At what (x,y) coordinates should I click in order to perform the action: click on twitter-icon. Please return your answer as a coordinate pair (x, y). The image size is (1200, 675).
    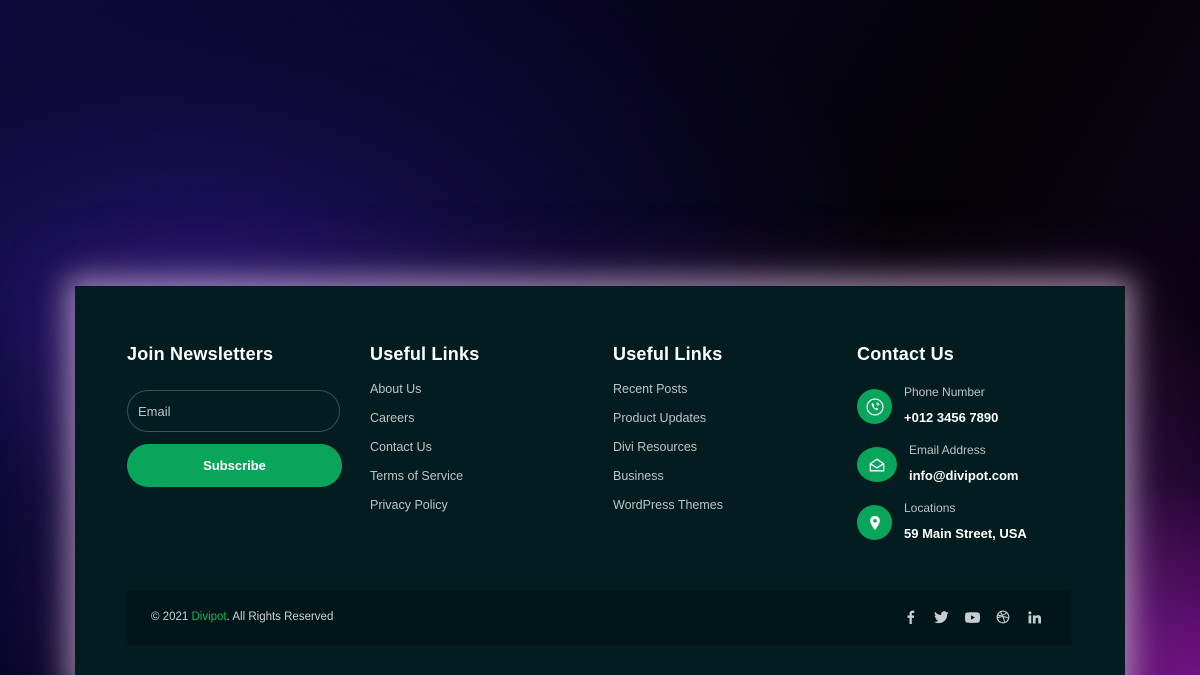
    Looking at the image, I should click on (941, 617).